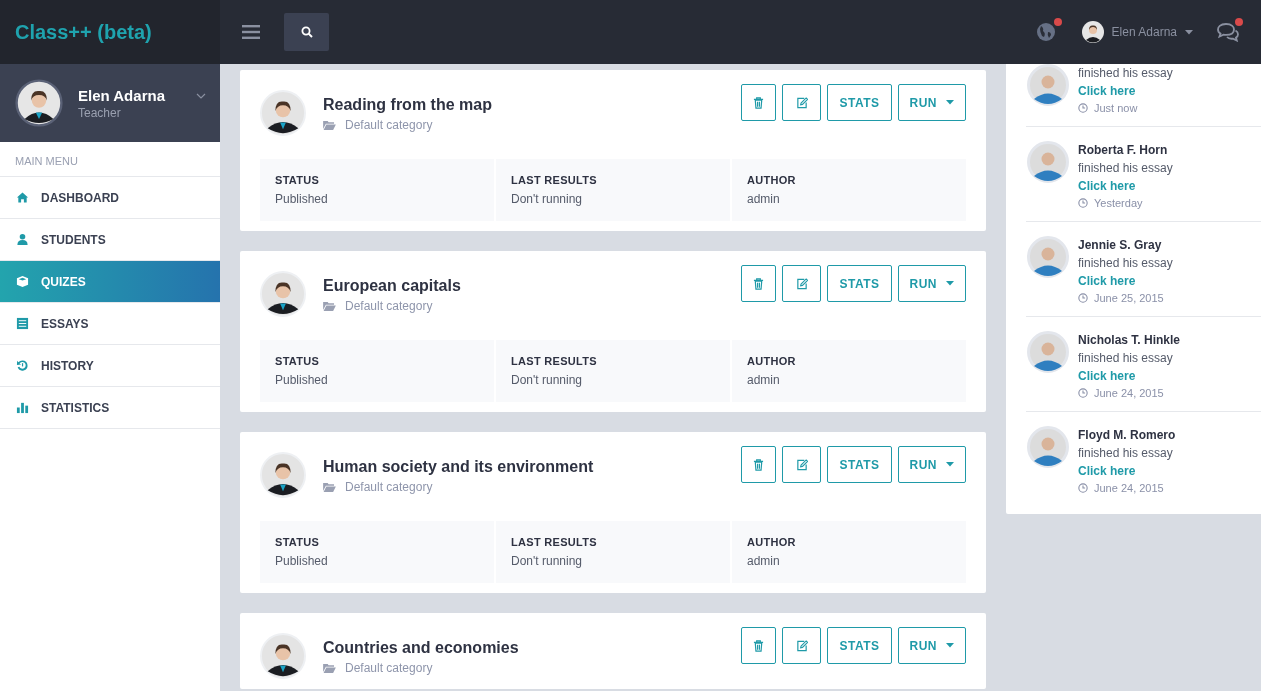 The width and height of the screenshot is (1261, 691). Describe the element at coordinates (1129, 298) in the screenshot. I see `activity-time: June 25, 2015` at that location.